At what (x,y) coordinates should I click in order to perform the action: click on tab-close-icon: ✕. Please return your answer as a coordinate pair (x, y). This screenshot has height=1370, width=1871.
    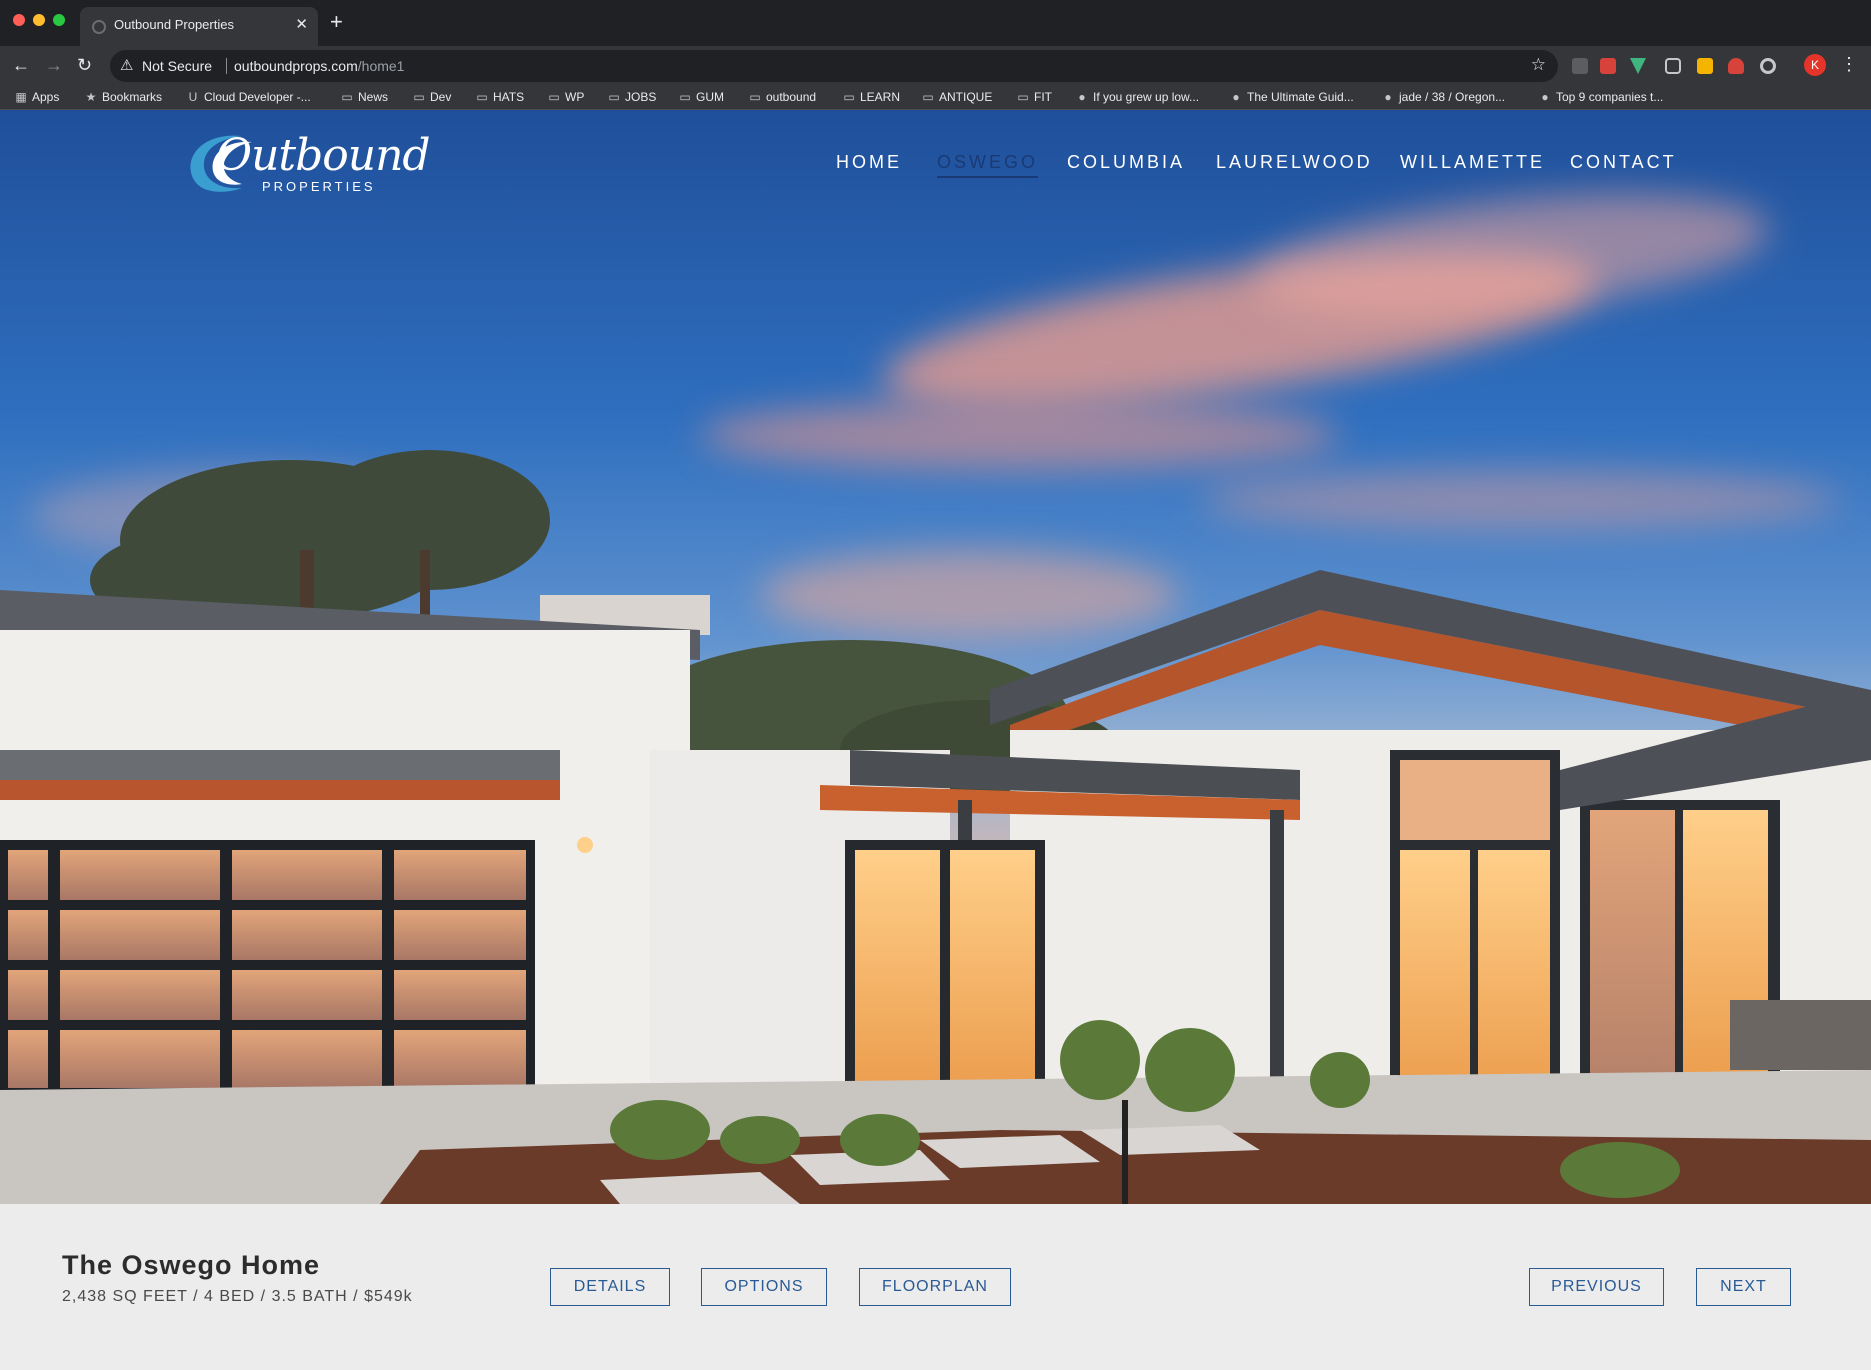
    Looking at the image, I should click on (301, 24).